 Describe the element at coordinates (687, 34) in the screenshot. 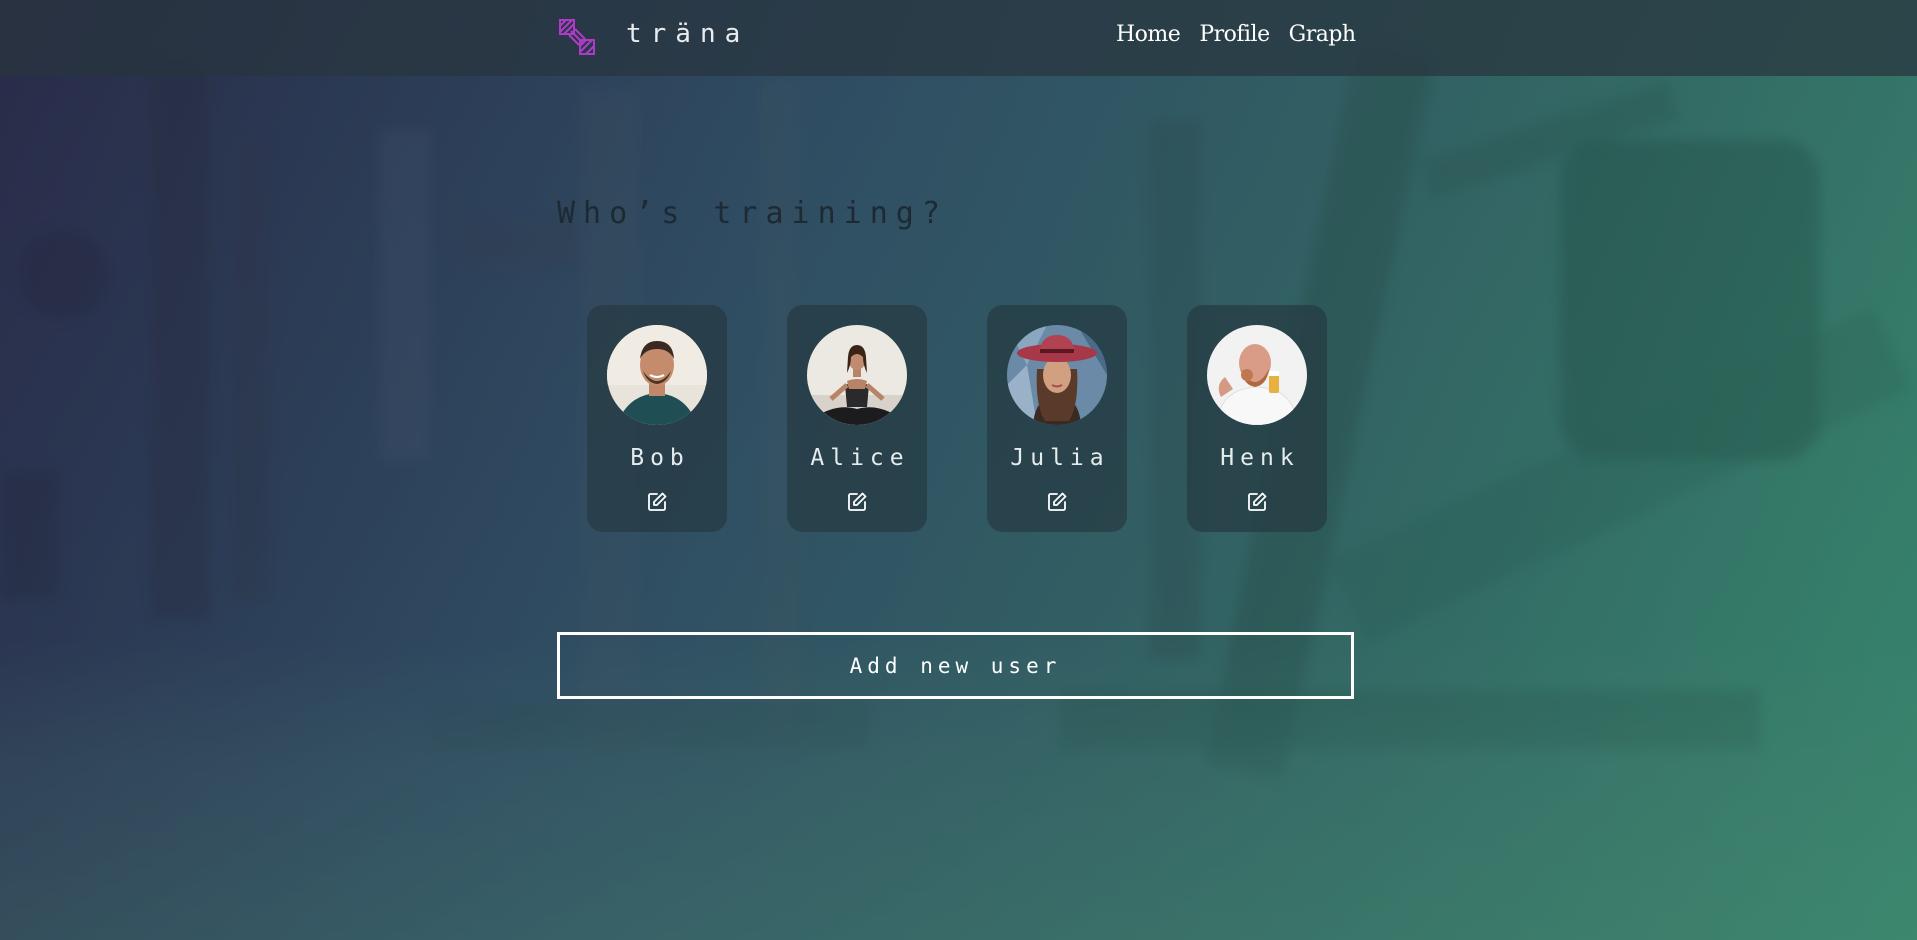

I see `brand-name: träna` at that location.